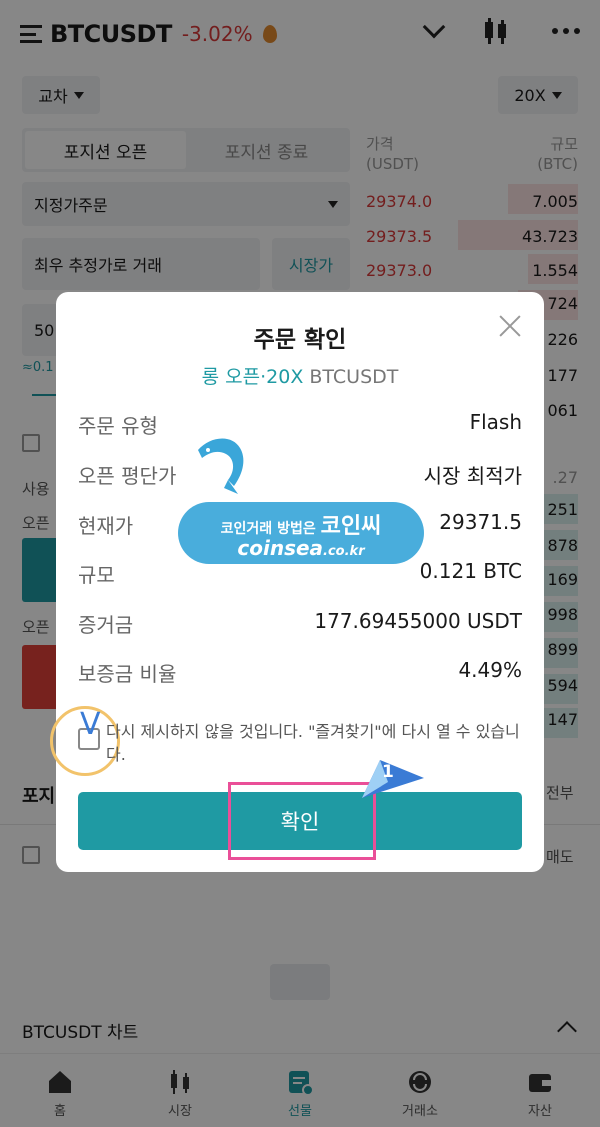  Describe the element at coordinates (231, 377) in the screenshot. I see `order-side: 롱 오픈` at that location.